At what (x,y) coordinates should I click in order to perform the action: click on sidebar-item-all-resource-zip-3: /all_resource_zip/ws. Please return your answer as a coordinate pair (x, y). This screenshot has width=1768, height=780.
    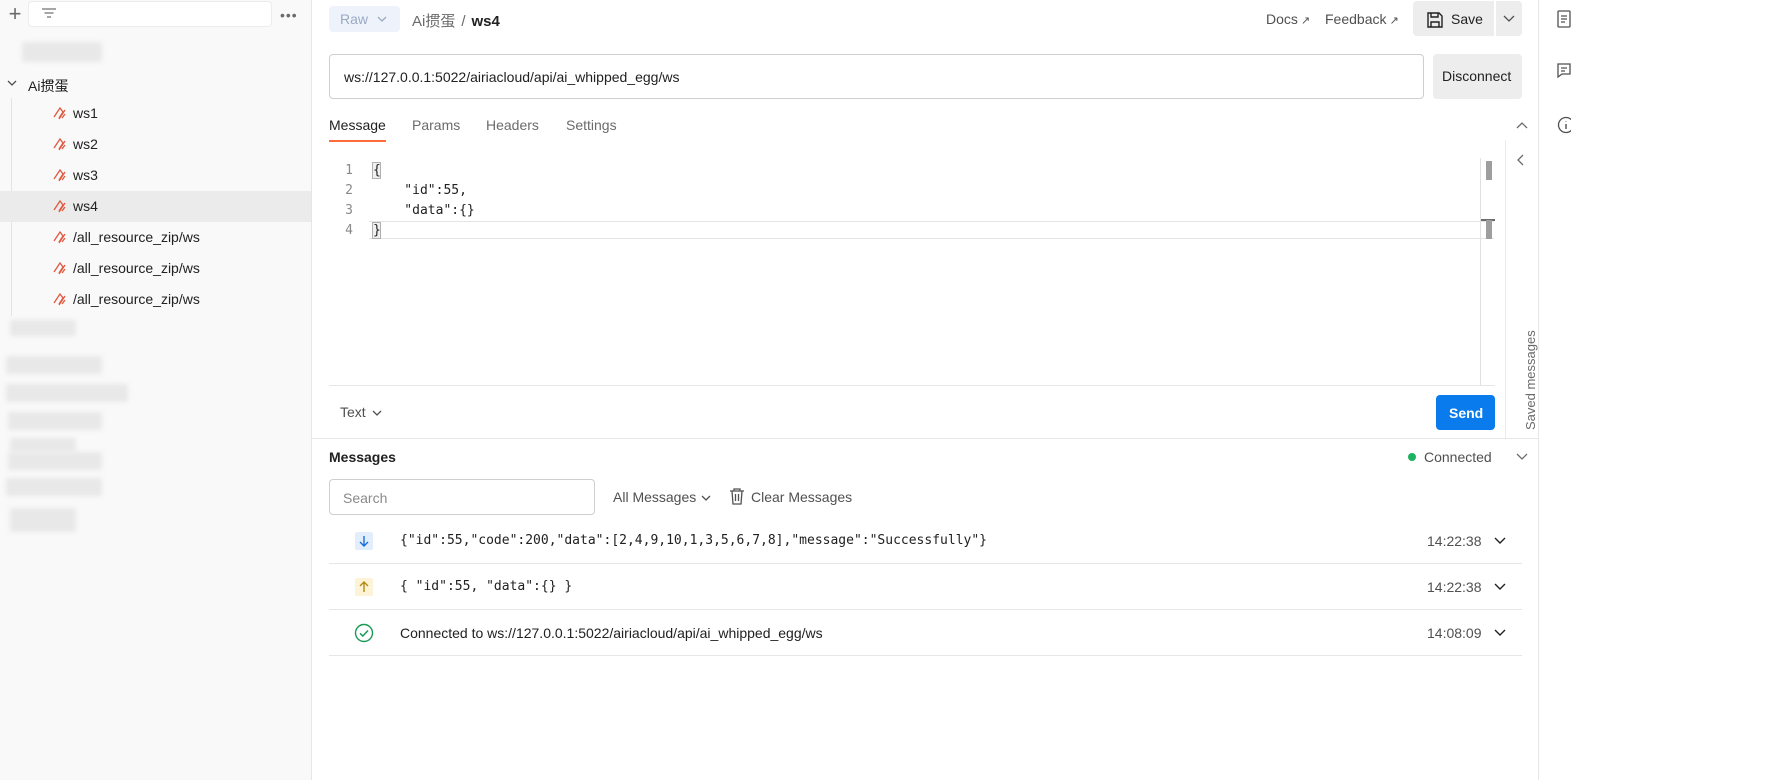
    Looking at the image, I should click on (155, 299).